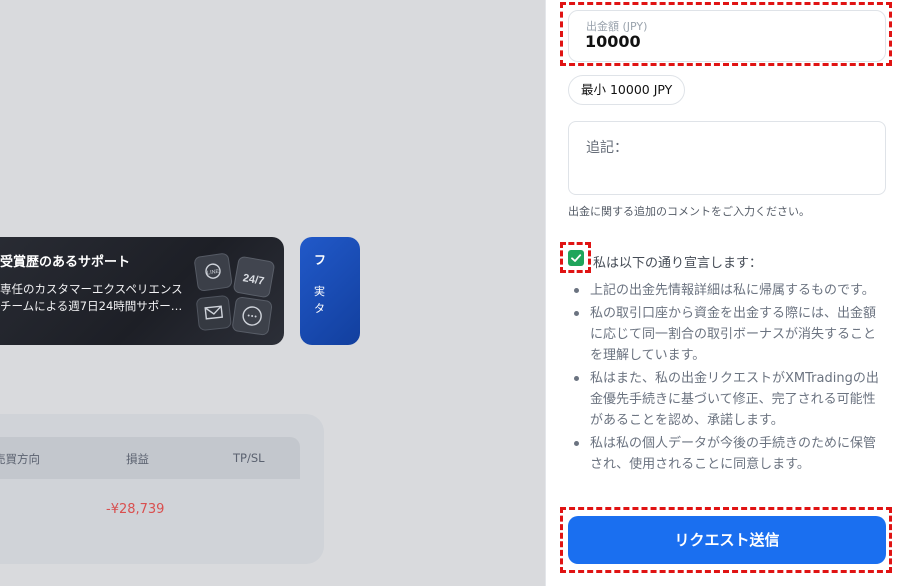 The height and width of the screenshot is (586, 900). What do you see at coordinates (330, 291) in the screenshot?
I see `second-promo-card: フ 実 タ` at bounding box center [330, 291].